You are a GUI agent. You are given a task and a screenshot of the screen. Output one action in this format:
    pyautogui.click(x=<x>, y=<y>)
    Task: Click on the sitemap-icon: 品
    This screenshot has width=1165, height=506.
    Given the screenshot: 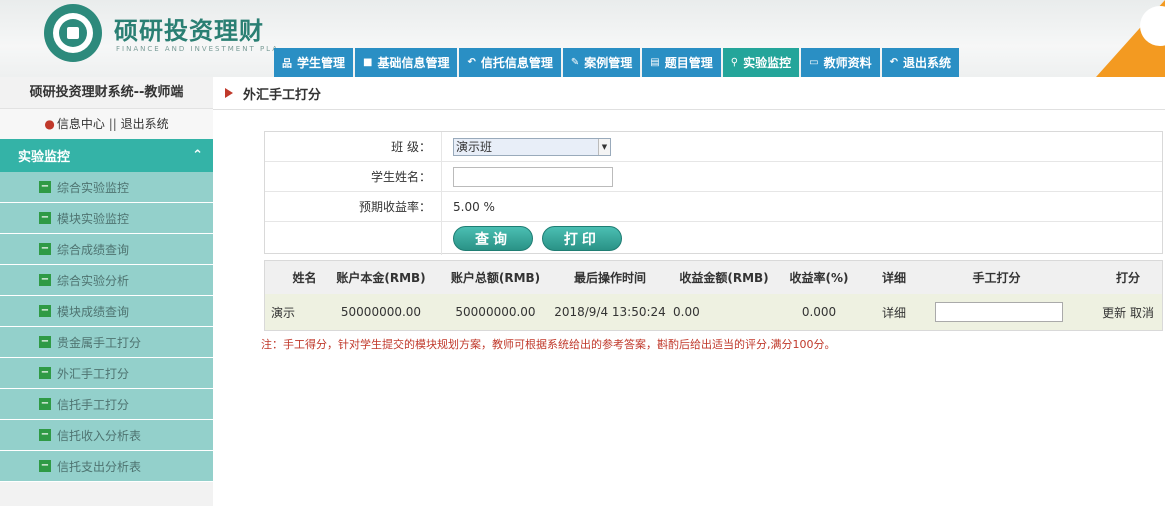 What is the action you would take?
    pyautogui.click(x=287, y=64)
    